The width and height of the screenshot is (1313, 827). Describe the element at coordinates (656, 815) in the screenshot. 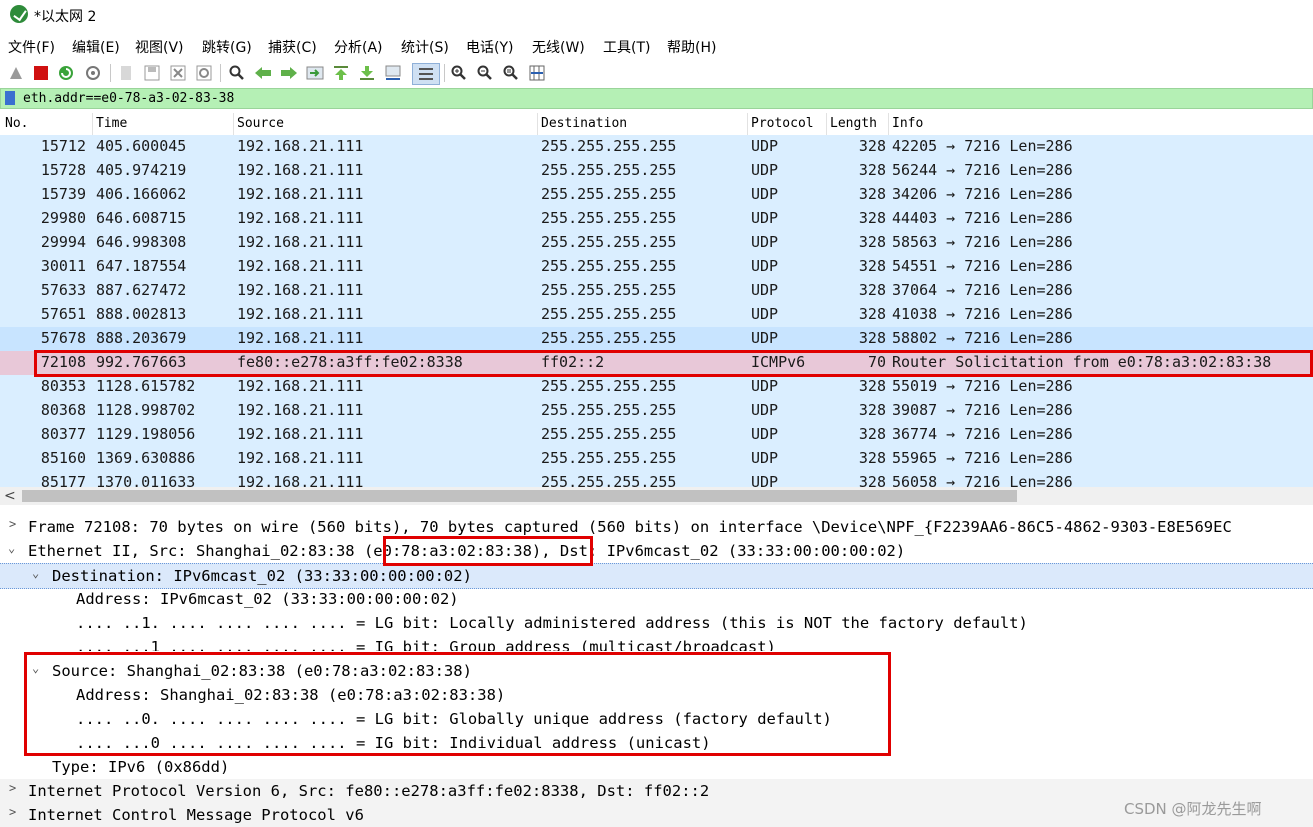

I see `tree-item-icmpv6: > Internet Control Message Protocol v6` at that location.